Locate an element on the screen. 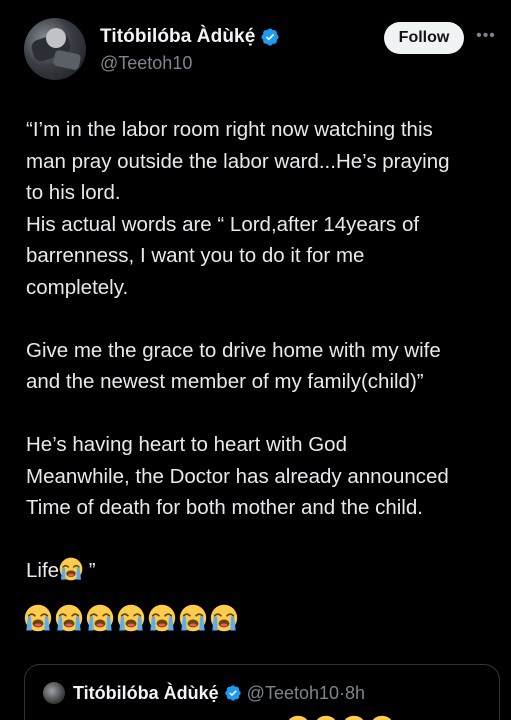  follow-button: Follow is located at coordinates (424, 38).